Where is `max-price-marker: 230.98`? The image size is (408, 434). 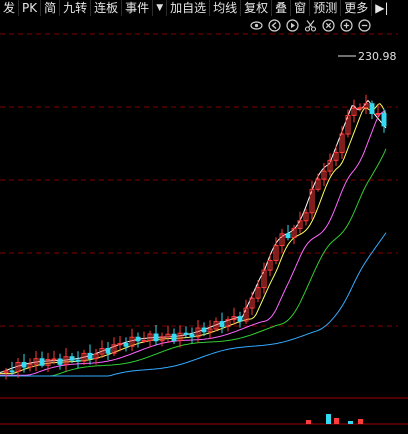 max-price-marker: 230.98 is located at coordinates (367, 56).